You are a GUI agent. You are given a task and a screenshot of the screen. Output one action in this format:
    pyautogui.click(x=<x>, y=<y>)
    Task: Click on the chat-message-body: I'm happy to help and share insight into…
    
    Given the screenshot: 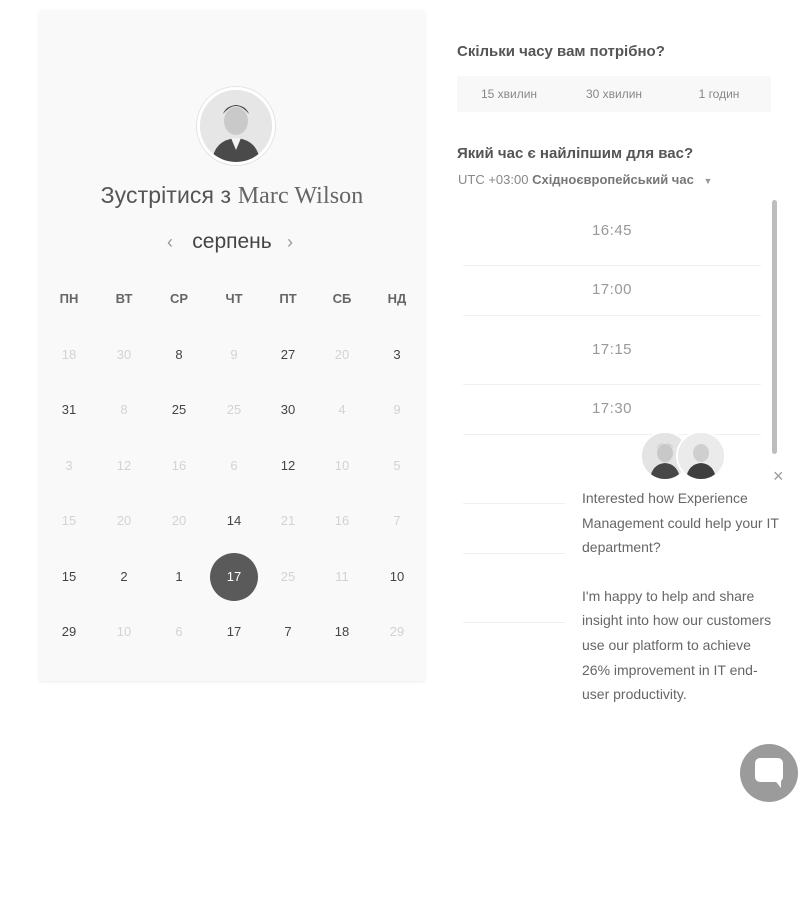 What is the action you would take?
    pyautogui.click(x=677, y=645)
    